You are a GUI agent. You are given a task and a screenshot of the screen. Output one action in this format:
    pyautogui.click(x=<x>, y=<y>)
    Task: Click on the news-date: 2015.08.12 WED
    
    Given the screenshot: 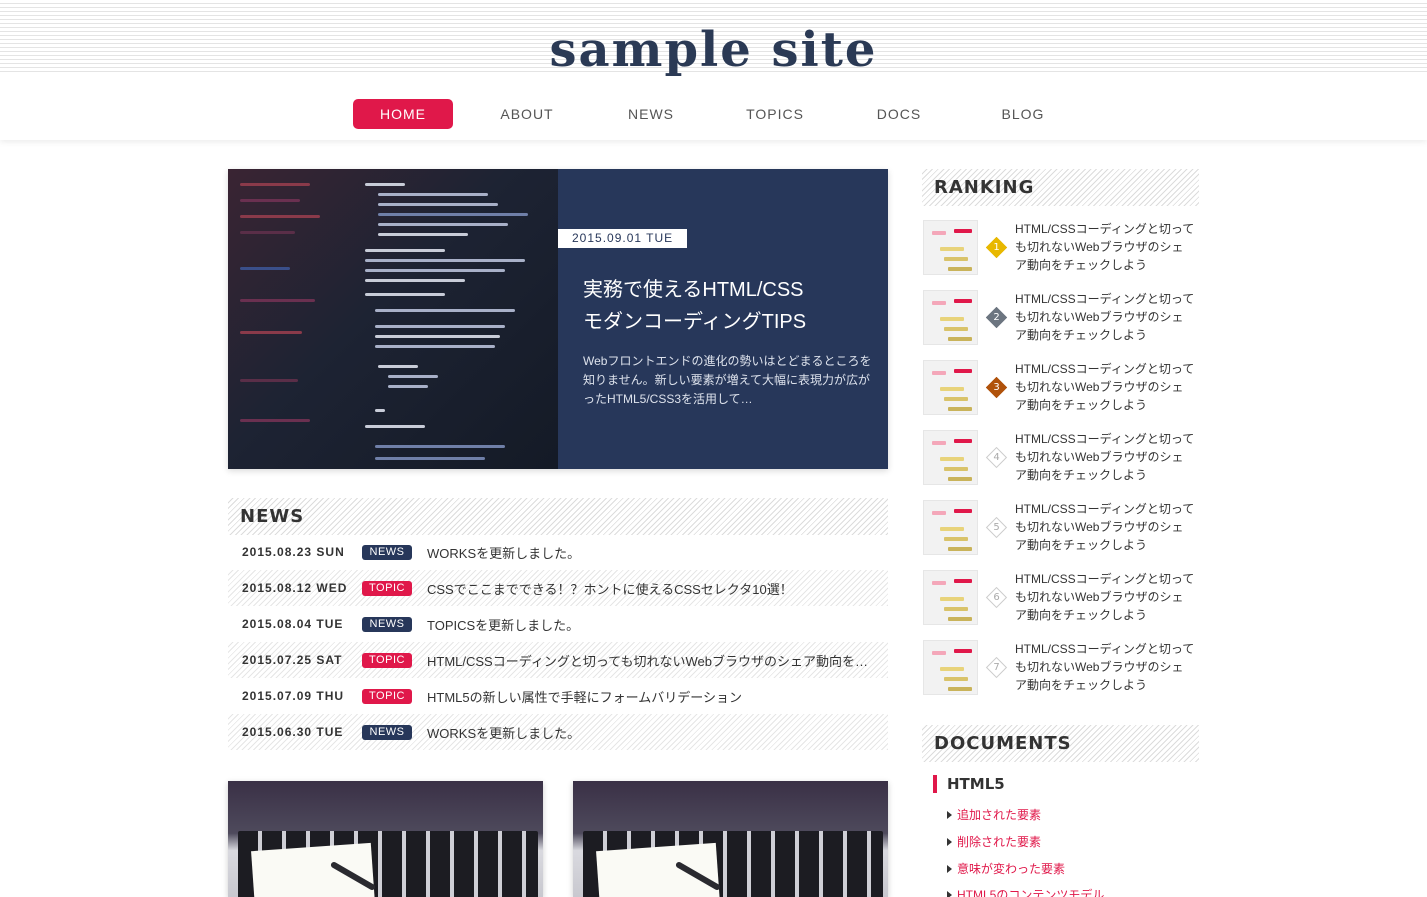 What is the action you would take?
    pyautogui.click(x=295, y=588)
    